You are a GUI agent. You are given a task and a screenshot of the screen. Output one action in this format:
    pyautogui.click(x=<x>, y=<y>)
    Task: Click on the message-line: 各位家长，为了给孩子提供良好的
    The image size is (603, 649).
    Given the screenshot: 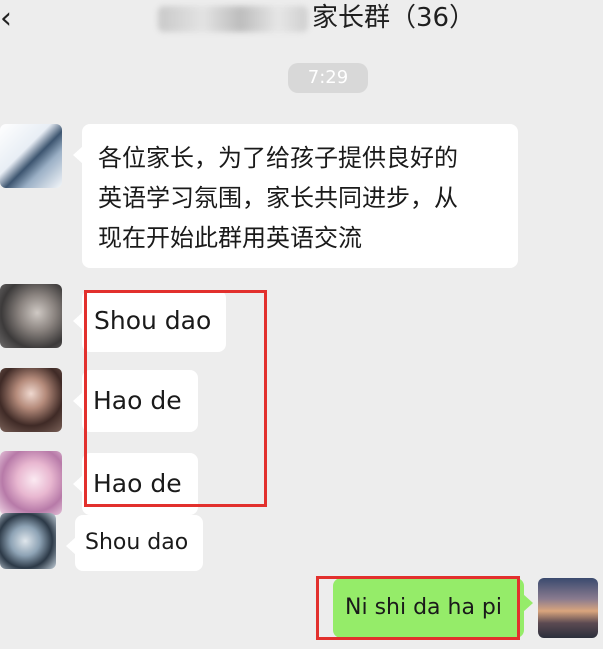 What is the action you would take?
    pyautogui.click(x=278, y=158)
    